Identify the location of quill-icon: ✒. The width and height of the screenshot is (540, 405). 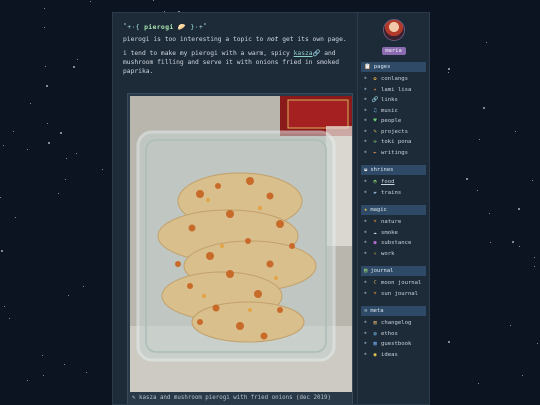
(375, 152).